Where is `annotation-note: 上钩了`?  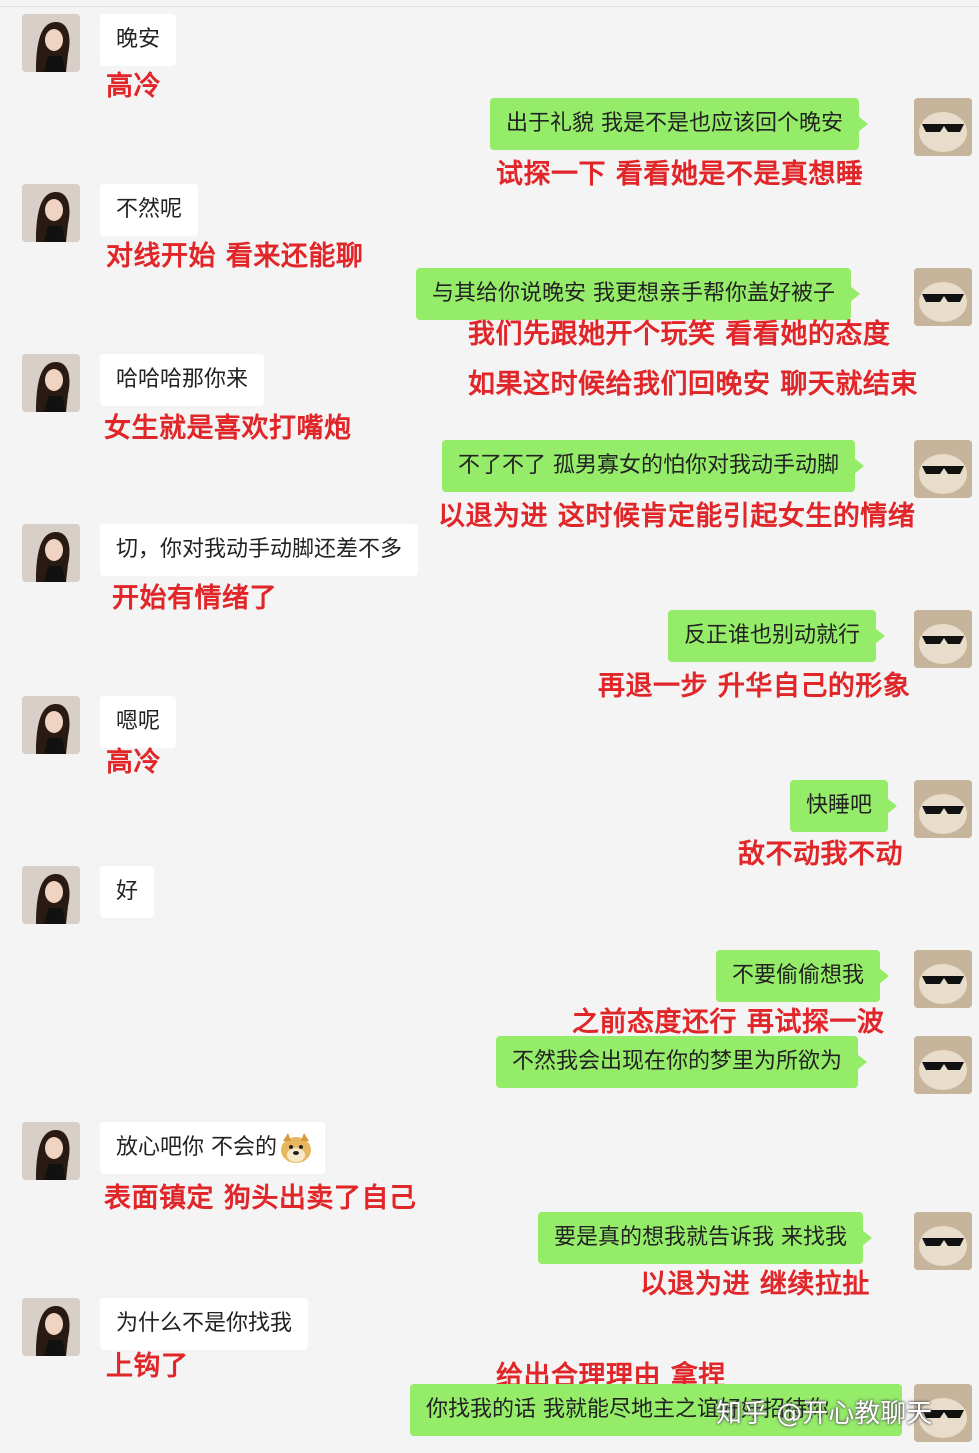 annotation-note: 上钩了 is located at coordinates (147, 1366).